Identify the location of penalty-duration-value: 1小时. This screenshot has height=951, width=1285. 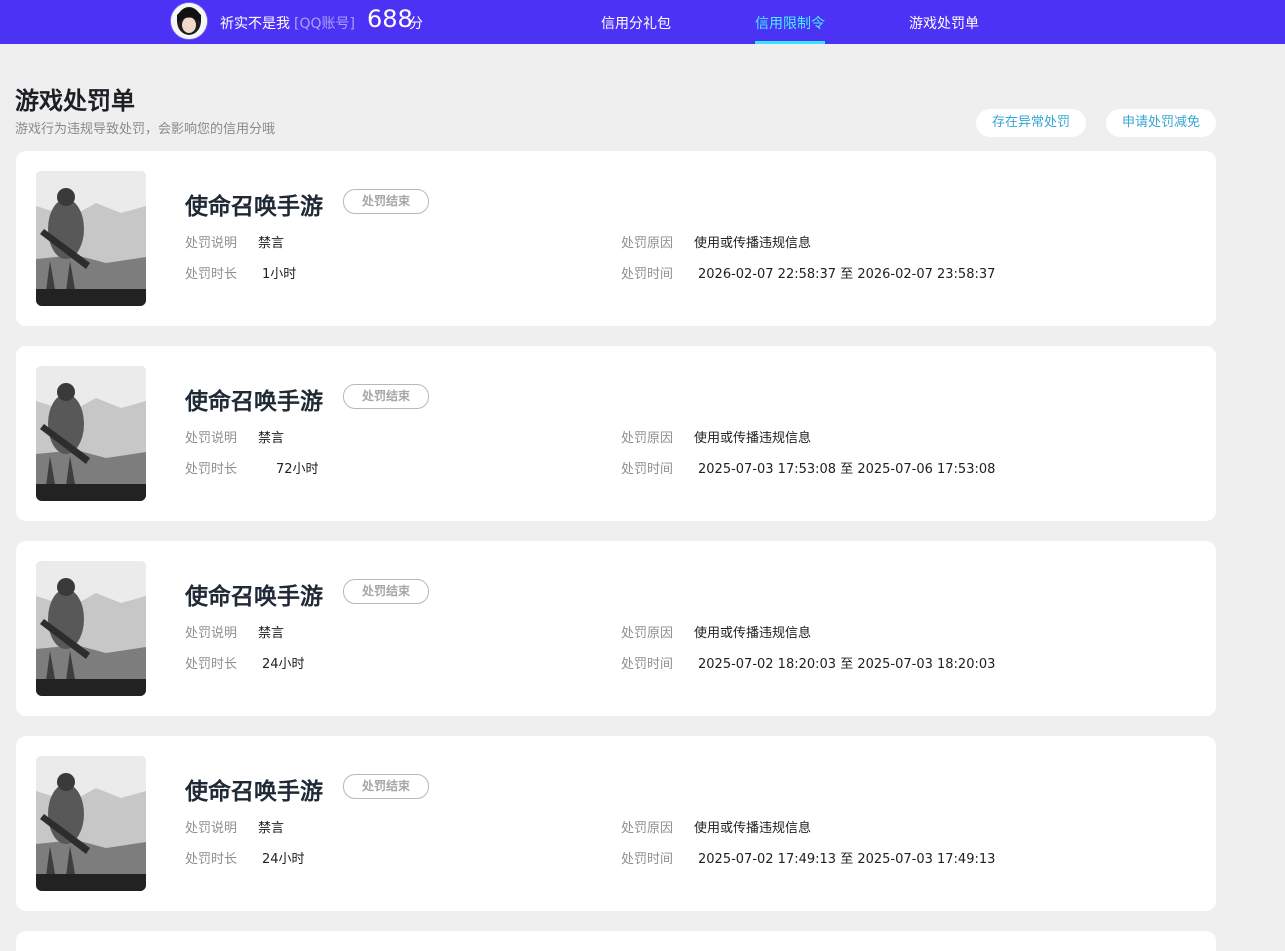
(279, 274).